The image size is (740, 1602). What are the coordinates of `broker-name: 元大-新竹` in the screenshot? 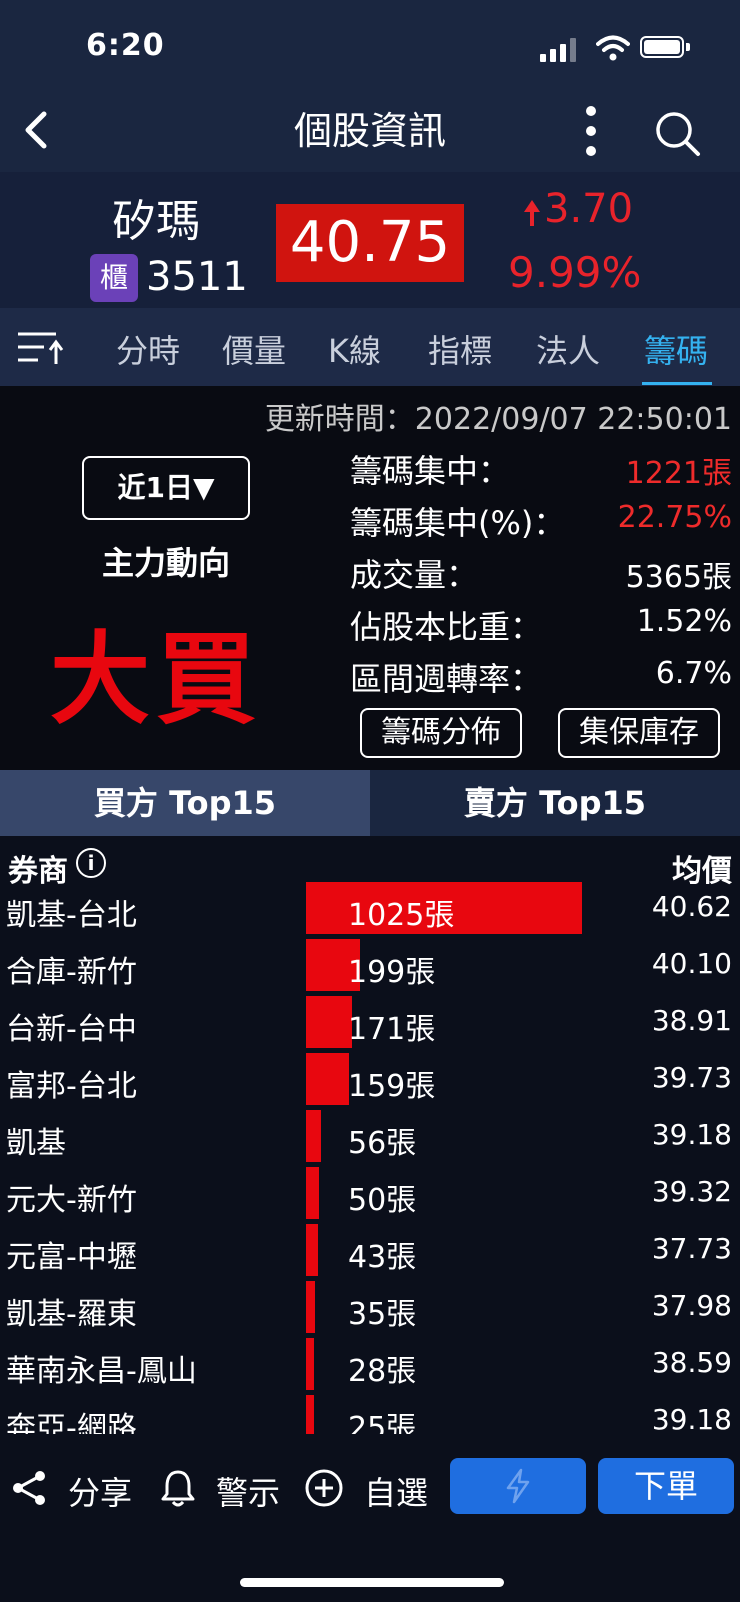 It's located at (71, 1200).